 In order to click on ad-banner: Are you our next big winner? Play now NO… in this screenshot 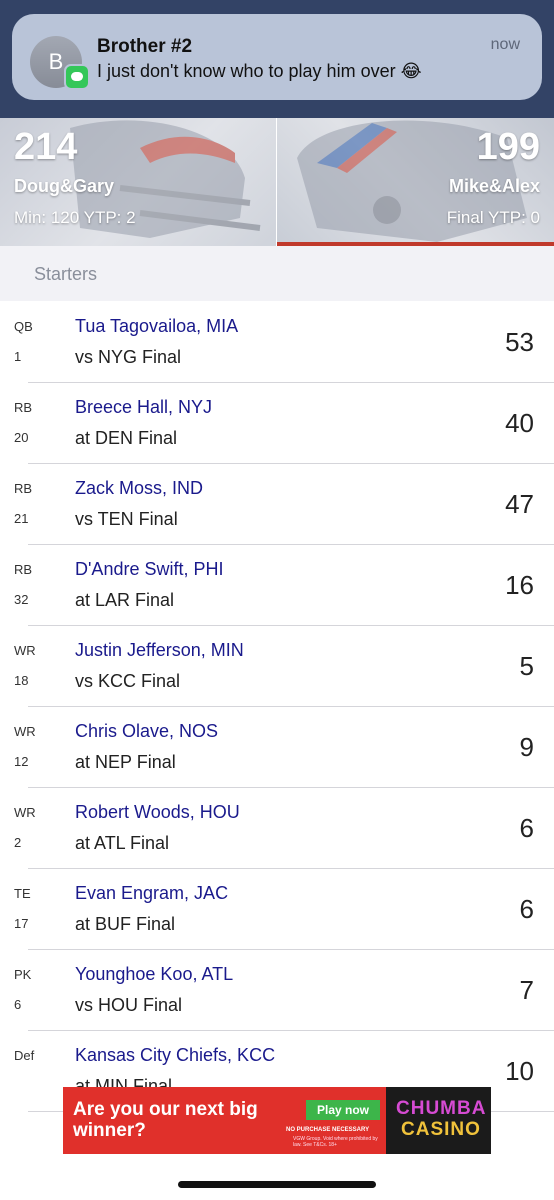, I will do `click(277, 1120)`.